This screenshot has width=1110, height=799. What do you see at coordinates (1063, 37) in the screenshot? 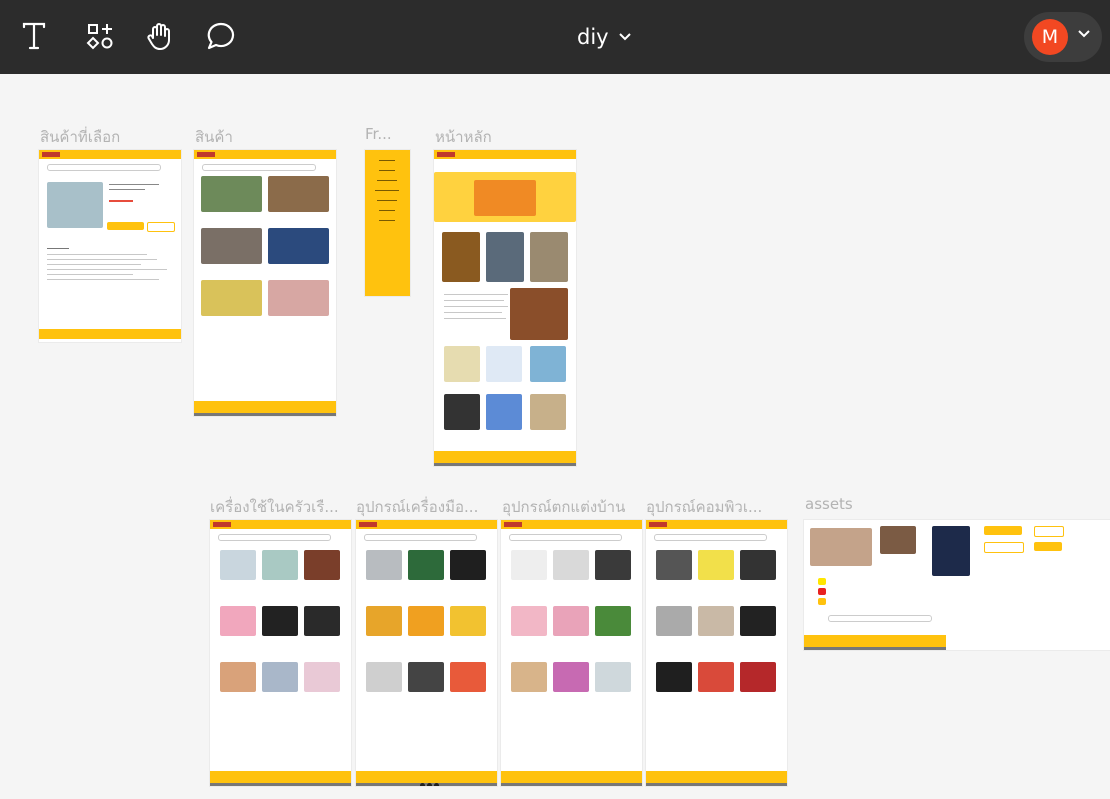
I see `user-menu-button: M` at bounding box center [1063, 37].